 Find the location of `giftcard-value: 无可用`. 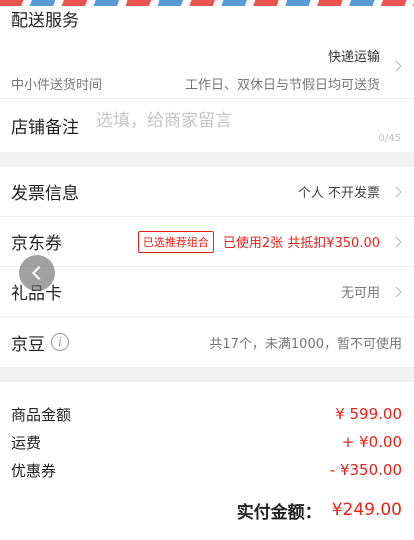

giftcard-value: 无可用 is located at coordinates (360, 293).